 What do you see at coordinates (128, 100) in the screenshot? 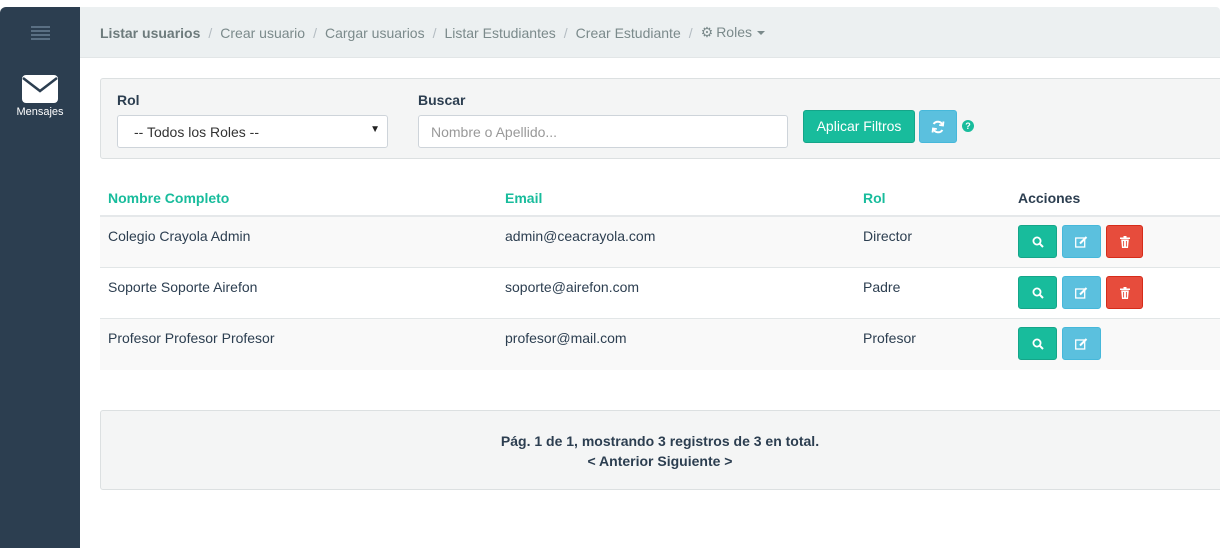
I see `role-filter-label: Rol` at bounding box center [128, 100].